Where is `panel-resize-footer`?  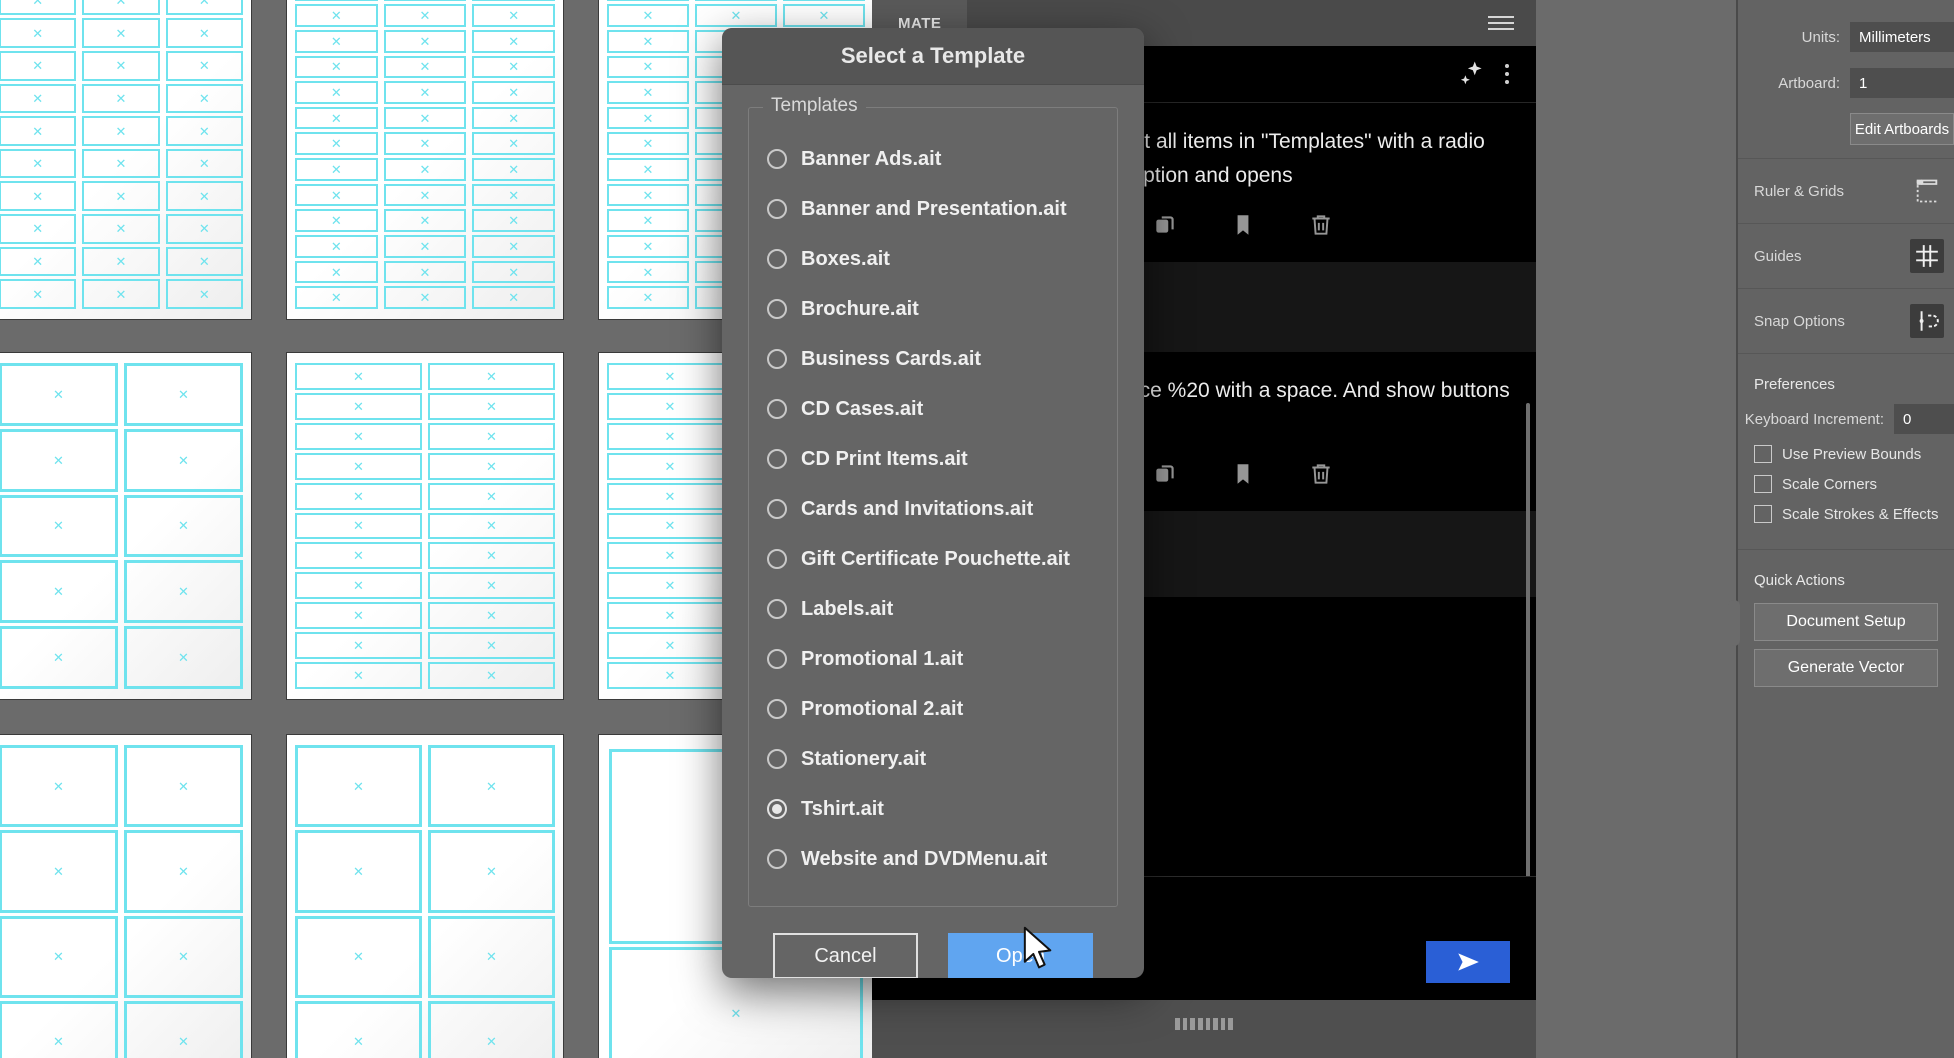
panel-resize-footer is located at coordinates (1204, 1029).